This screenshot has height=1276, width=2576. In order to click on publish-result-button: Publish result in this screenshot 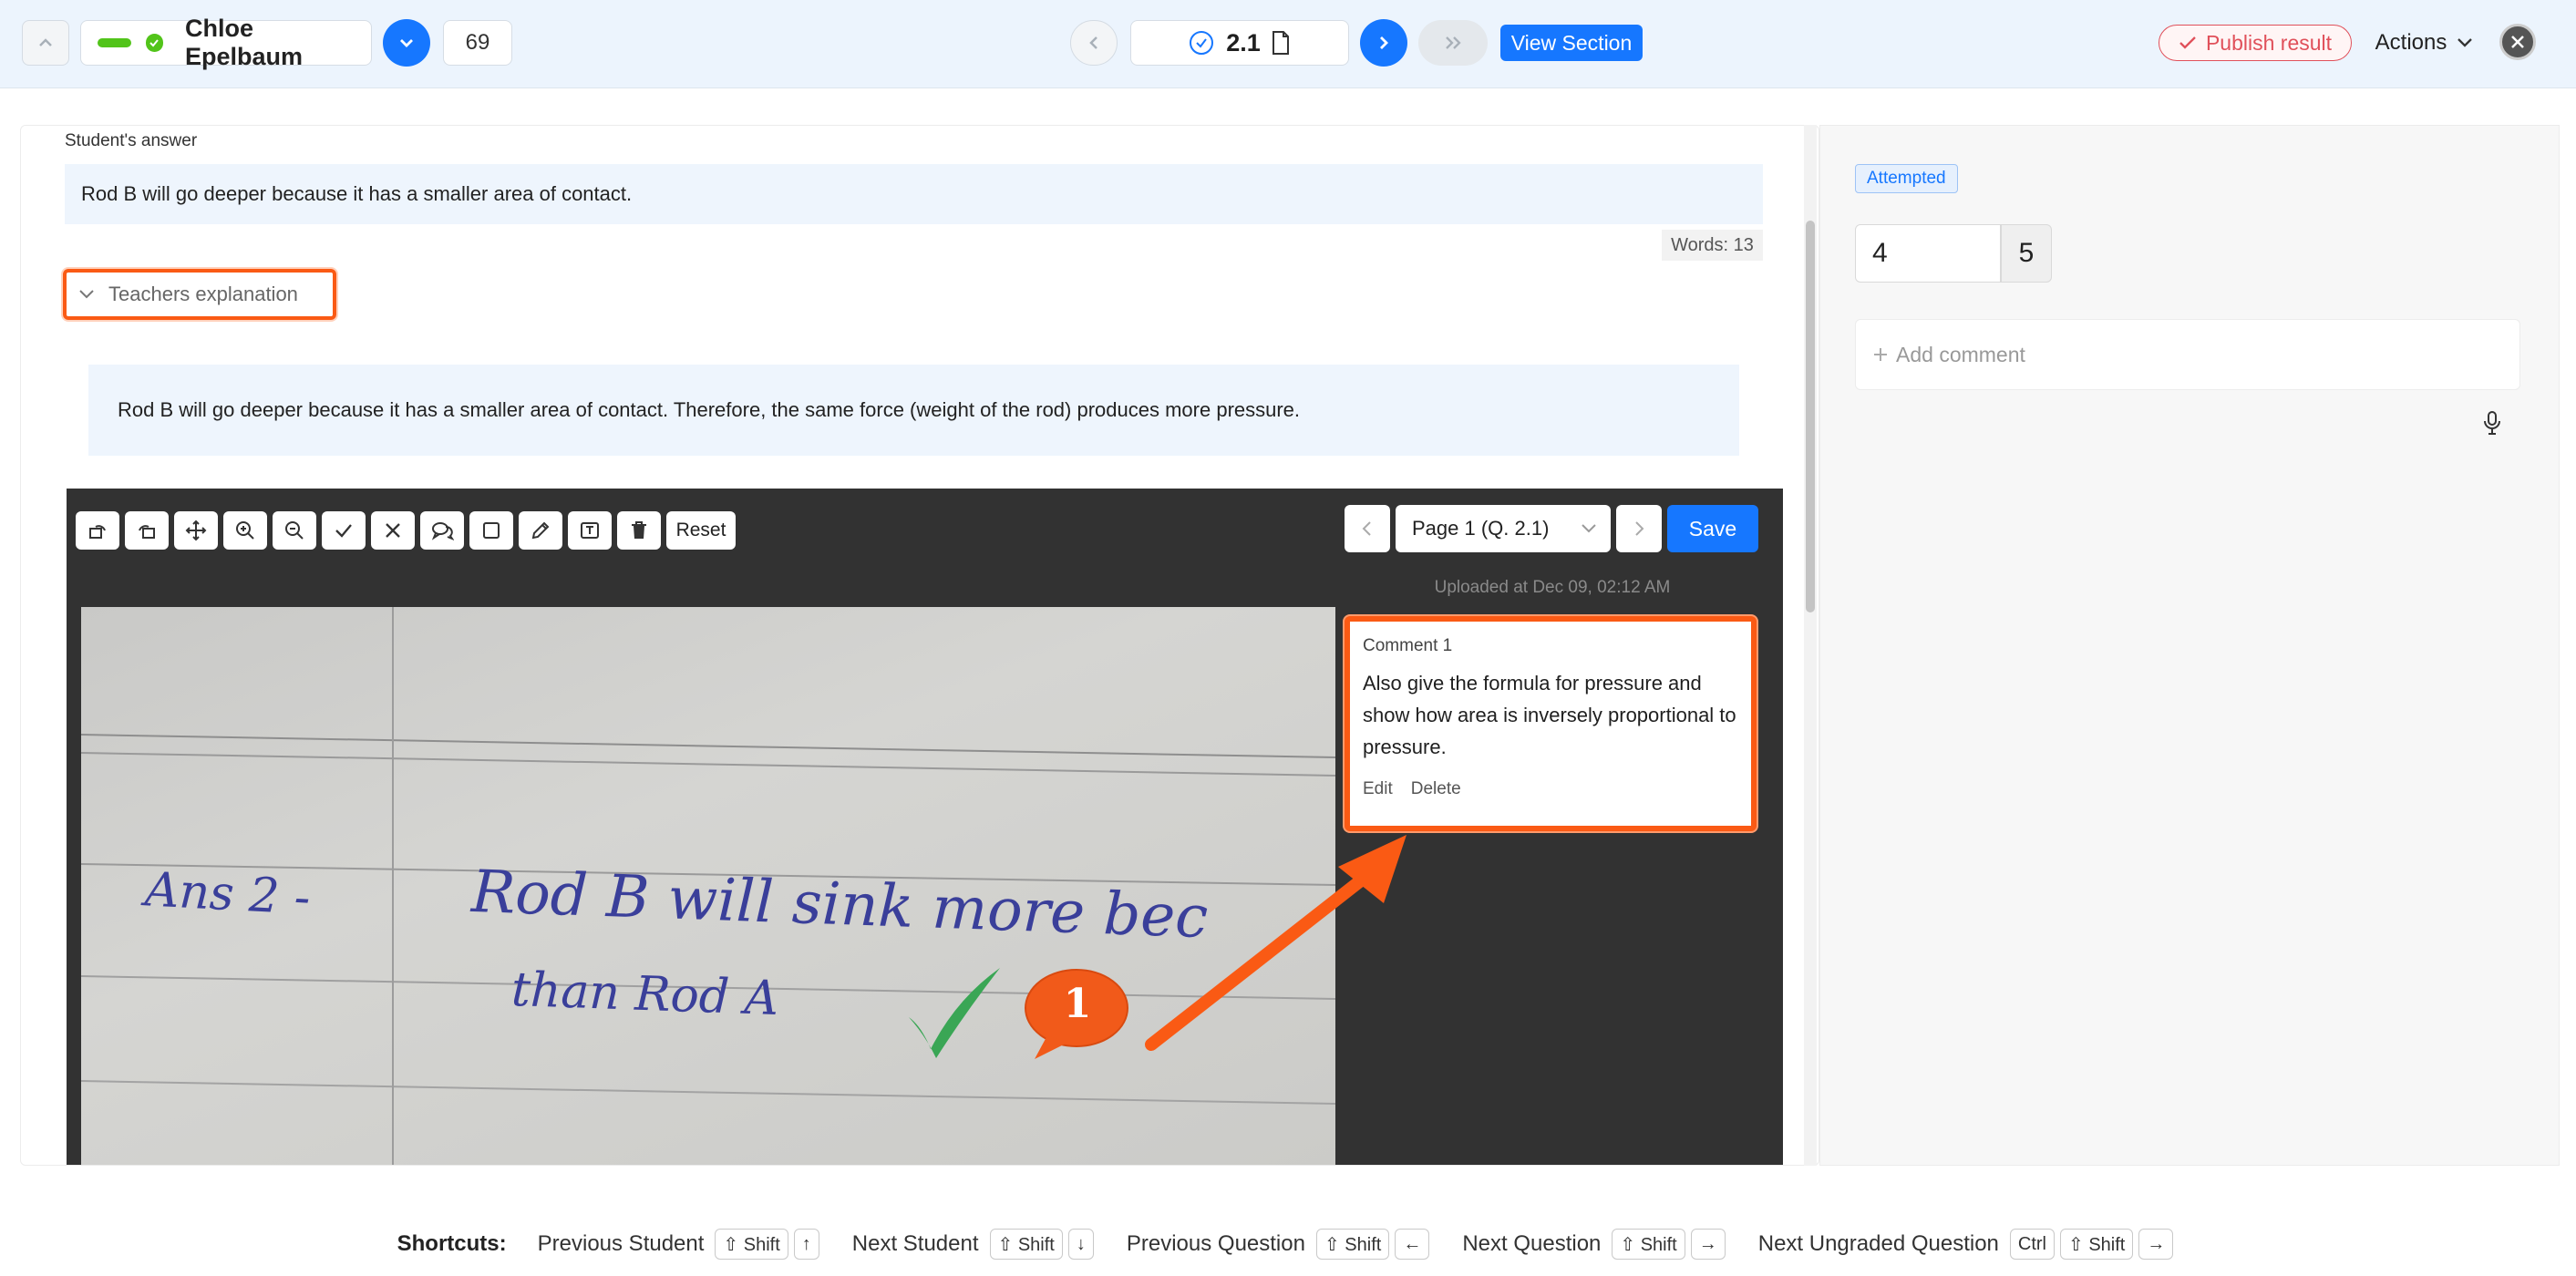, I will do `click(2255, 43)`.